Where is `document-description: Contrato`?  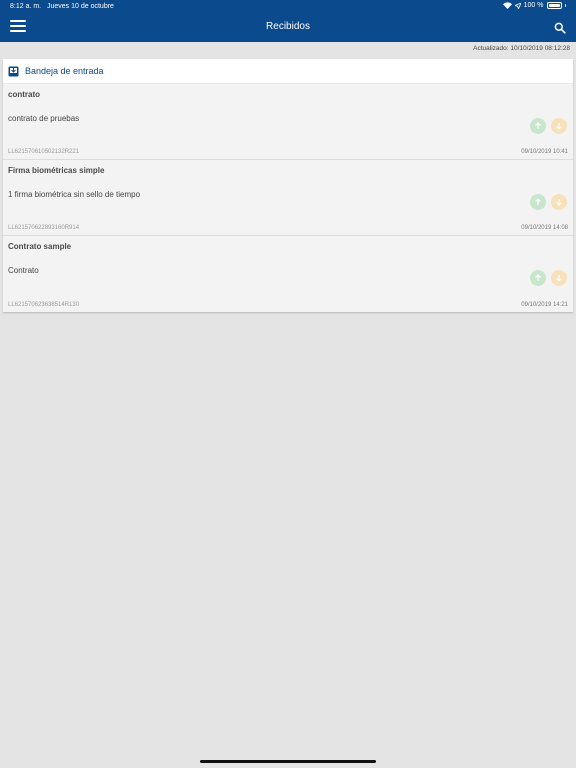
document-description: Contrato is located at coordinates (23, 270).